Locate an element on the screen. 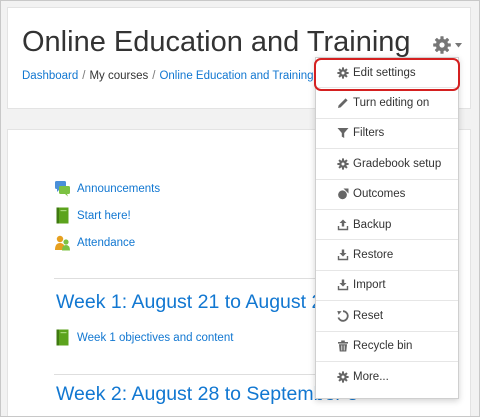 The width and height of the screenshot is (480, 417). trash-icon is located at coordinates (343, 346).